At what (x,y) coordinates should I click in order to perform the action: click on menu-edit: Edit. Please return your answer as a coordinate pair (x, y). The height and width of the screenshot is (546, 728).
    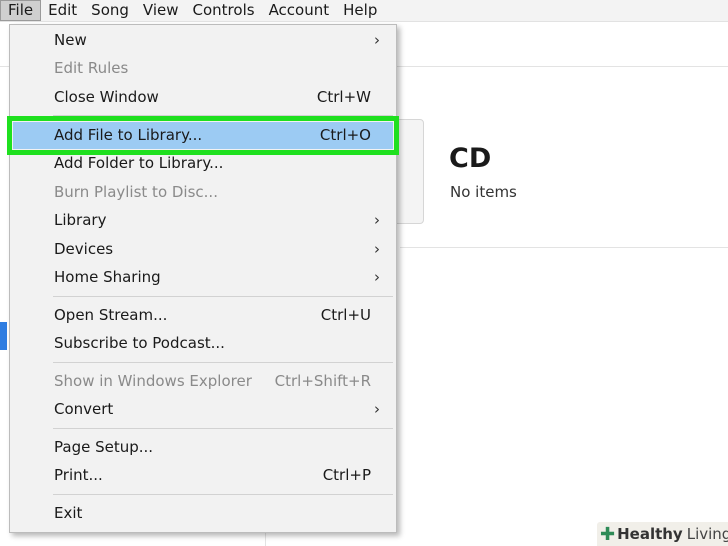
    Looking at the image, I should click on (62, 10).